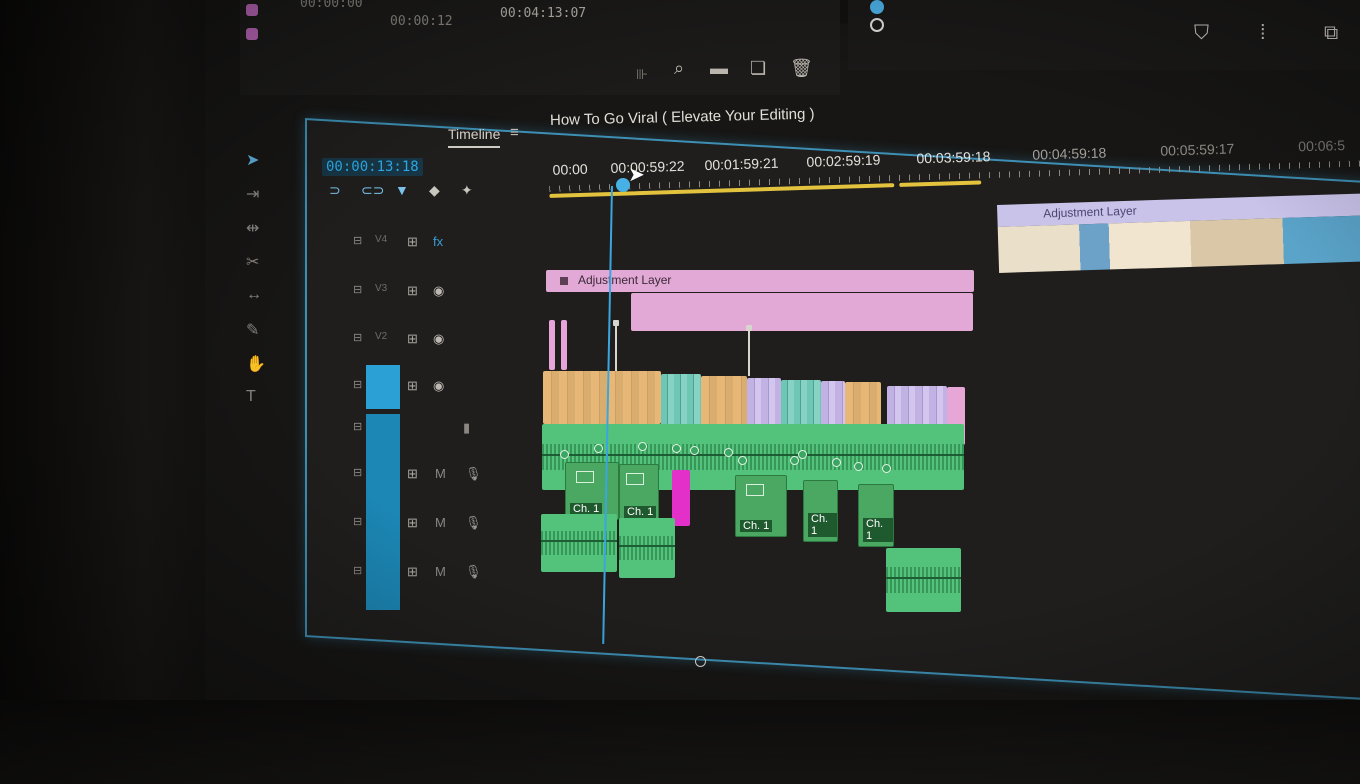 This screenshot has width=1360, height=784. Describe the element at coordinates (256, 364) in the screenshot. I see `hand-tool-icon: ✋` at that location.